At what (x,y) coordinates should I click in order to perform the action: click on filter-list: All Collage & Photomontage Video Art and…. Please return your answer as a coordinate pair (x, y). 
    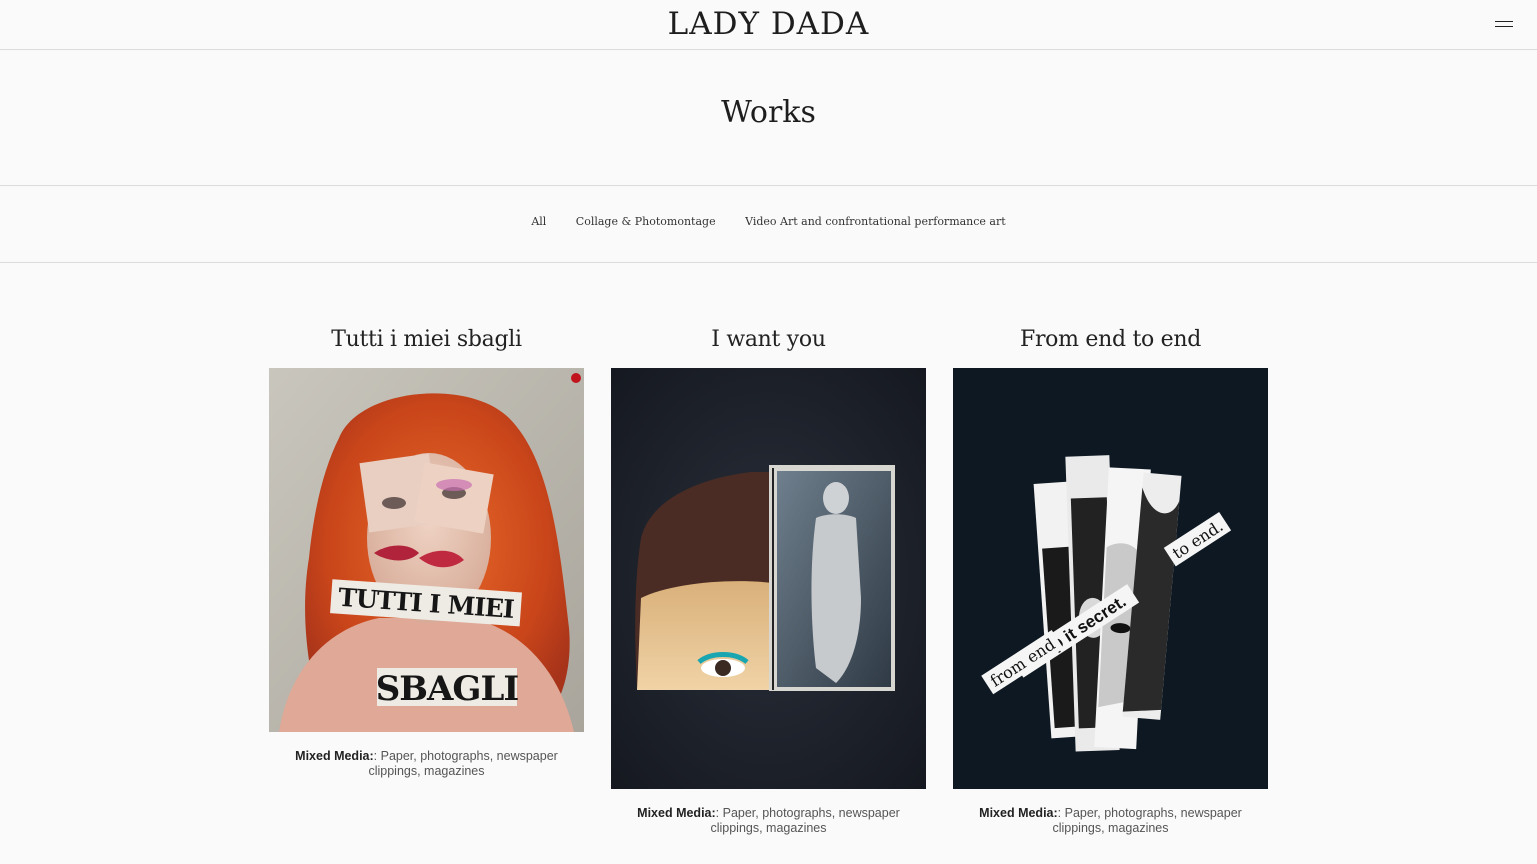
    Looking at the image, I should click on (768, 221).